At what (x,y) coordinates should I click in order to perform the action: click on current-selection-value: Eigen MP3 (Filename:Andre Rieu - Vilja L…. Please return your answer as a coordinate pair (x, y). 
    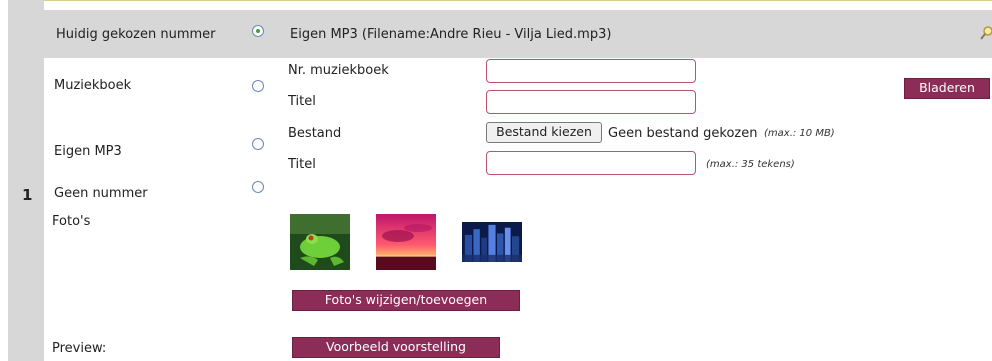
    Looking at the image, I should click on (451, 34).